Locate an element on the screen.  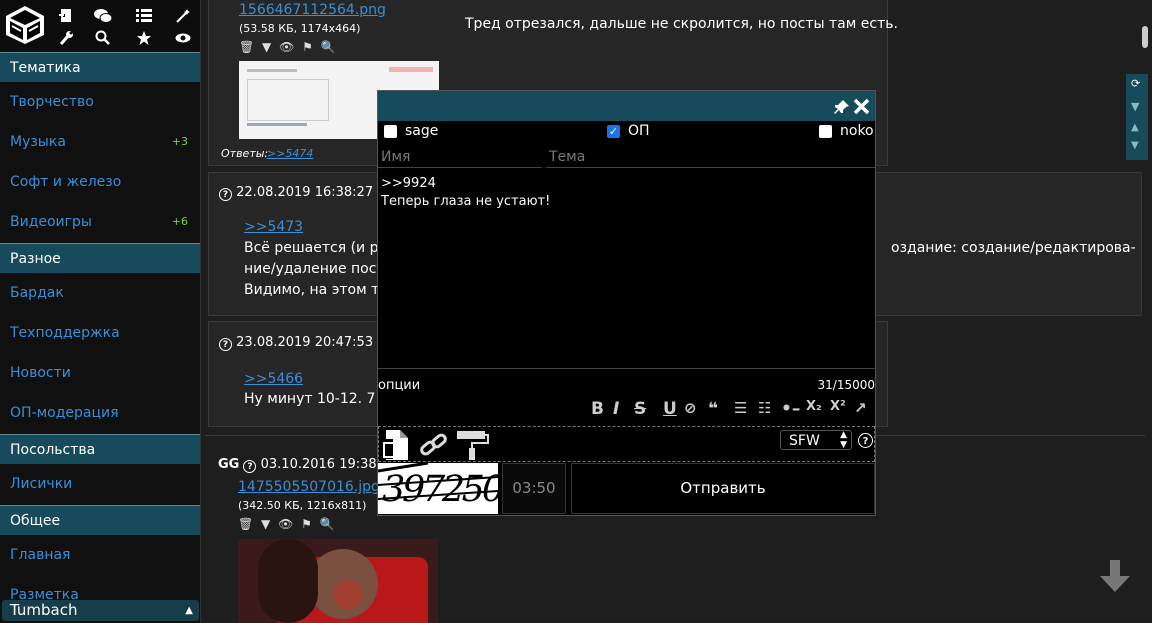
rating-select: SFW ▲ ▼ is located at coordinates (816, 440).